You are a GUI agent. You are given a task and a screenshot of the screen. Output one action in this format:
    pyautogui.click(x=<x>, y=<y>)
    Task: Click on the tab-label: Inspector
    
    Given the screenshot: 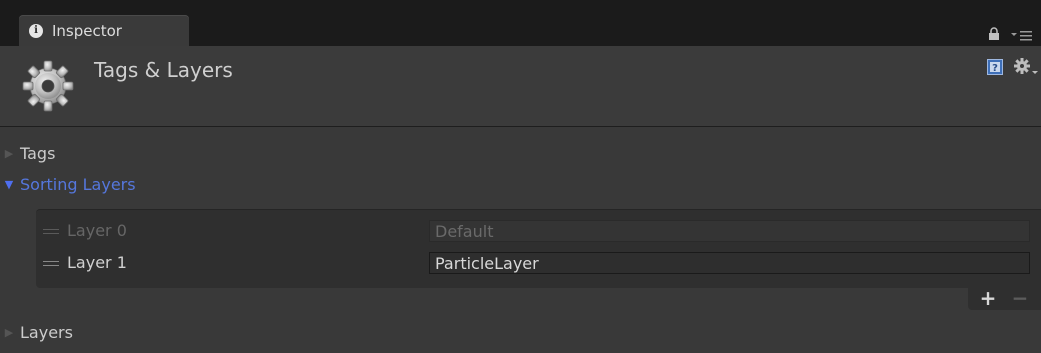 What is the action you would take?
    pyautogui.click(x=87, y=31)
    